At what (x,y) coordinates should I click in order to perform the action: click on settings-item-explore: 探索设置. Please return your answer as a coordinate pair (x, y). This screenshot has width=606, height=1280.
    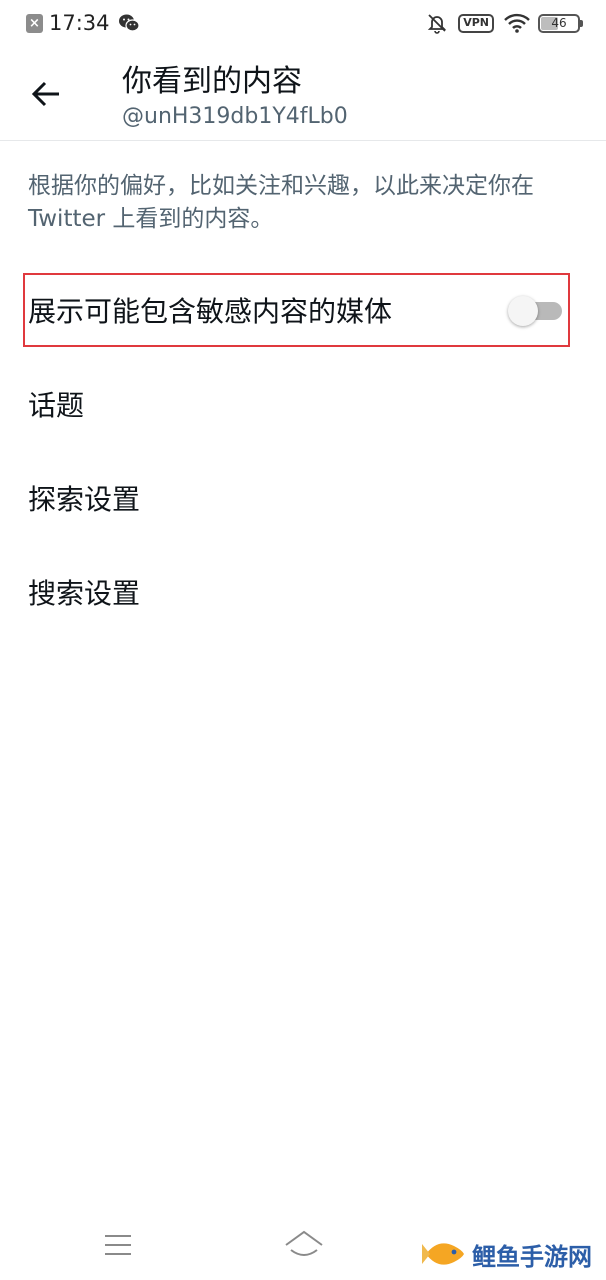
    Looking at the image, I should click on (303, 498).